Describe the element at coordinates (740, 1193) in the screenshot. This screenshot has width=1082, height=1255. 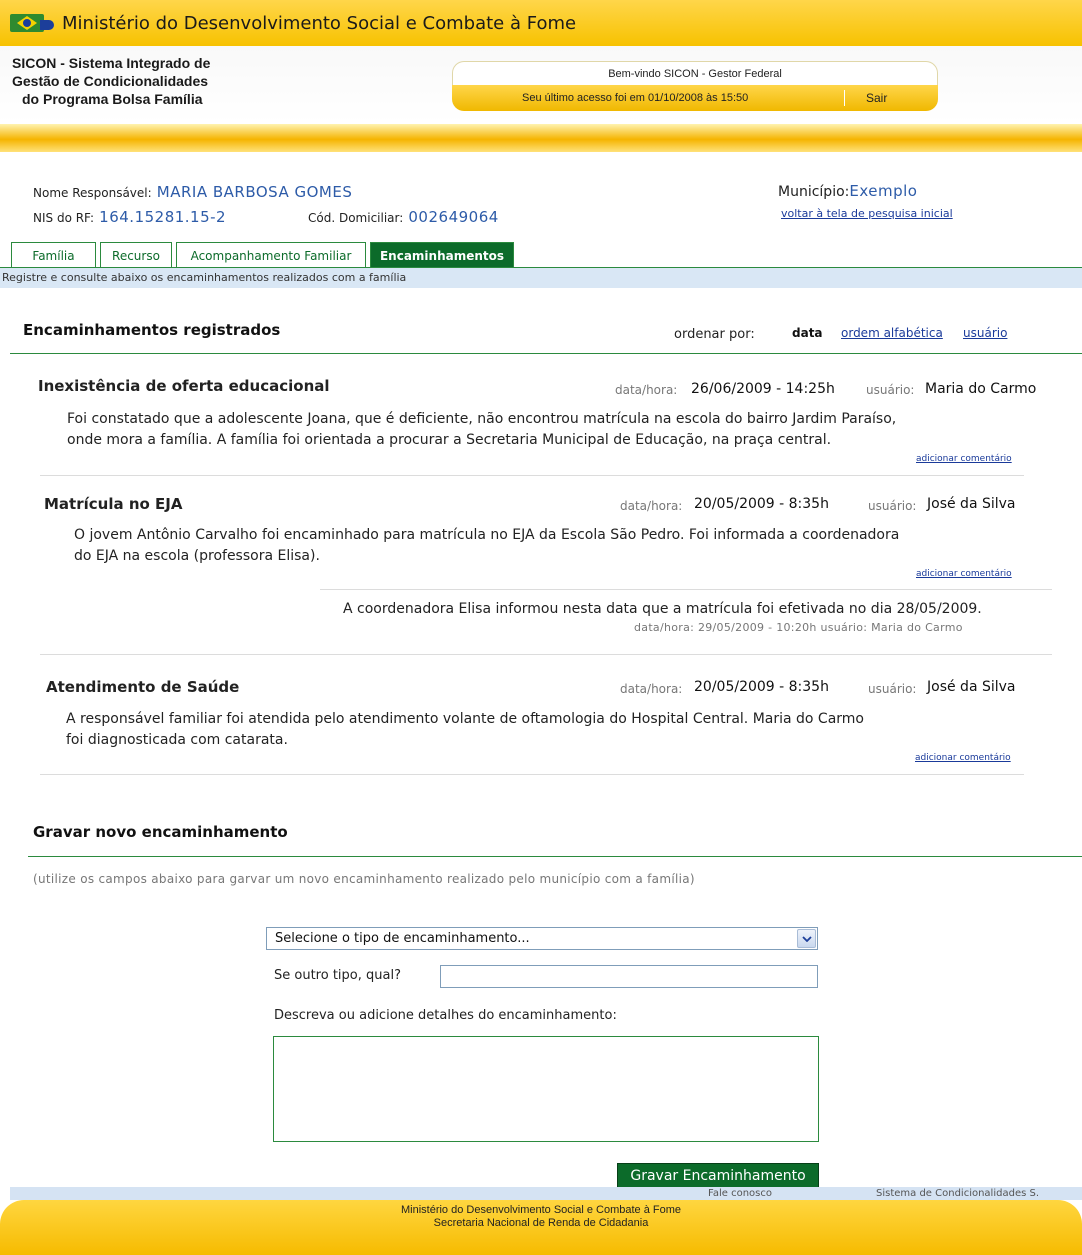
I see `contact-link: Fale conosco` at that location.